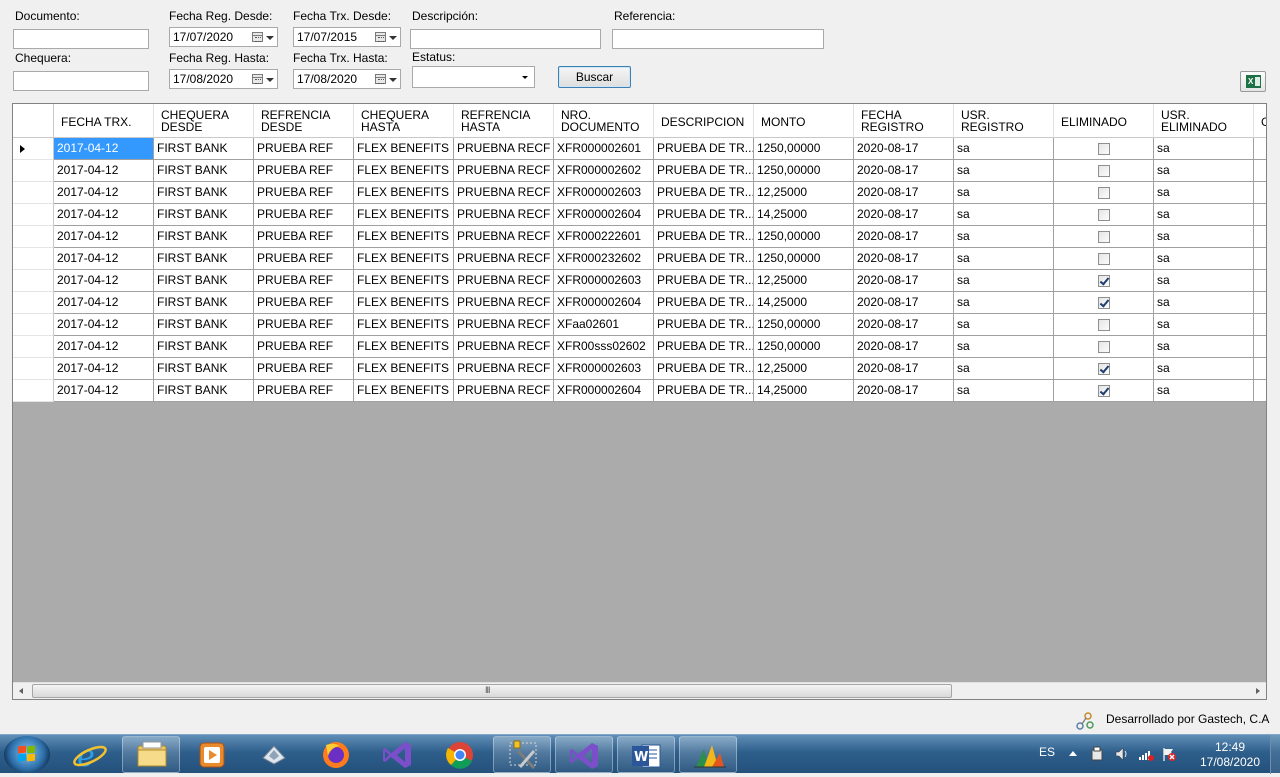 This screenshot has height=777, width=1280. I want to click on column-header-monto: MONTO, so click(804, 121).